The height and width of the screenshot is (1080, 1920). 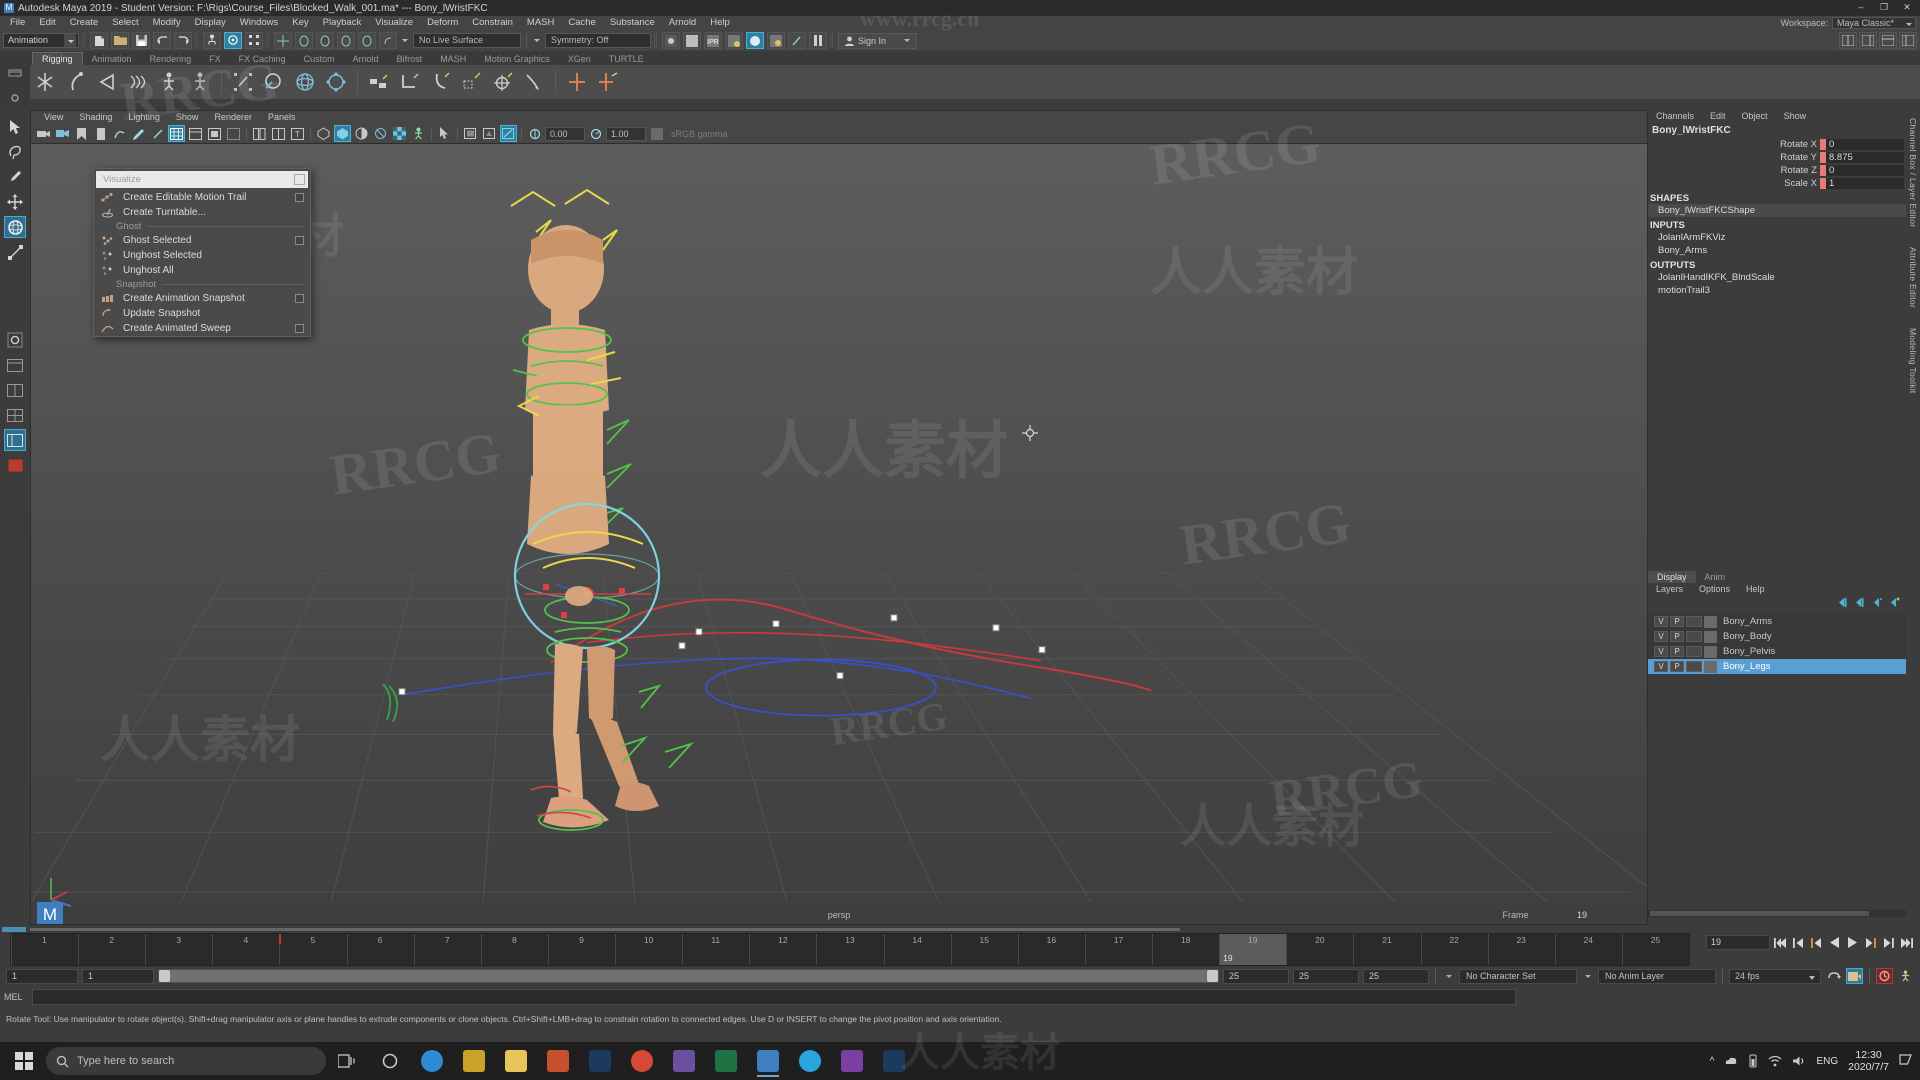 What do you see at coordinates (243, 82) in the screenshot?
I see `create-cluster-icon` at bounding box center [243, 82].